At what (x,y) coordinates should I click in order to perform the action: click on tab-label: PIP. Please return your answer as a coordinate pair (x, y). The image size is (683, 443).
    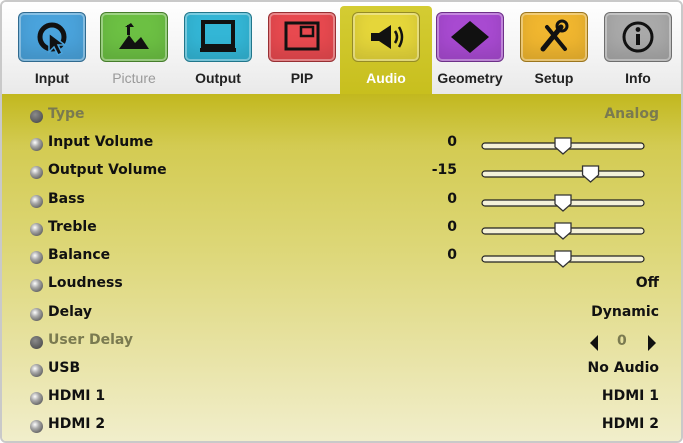
    Looking at the image, I should click on (302, 78).